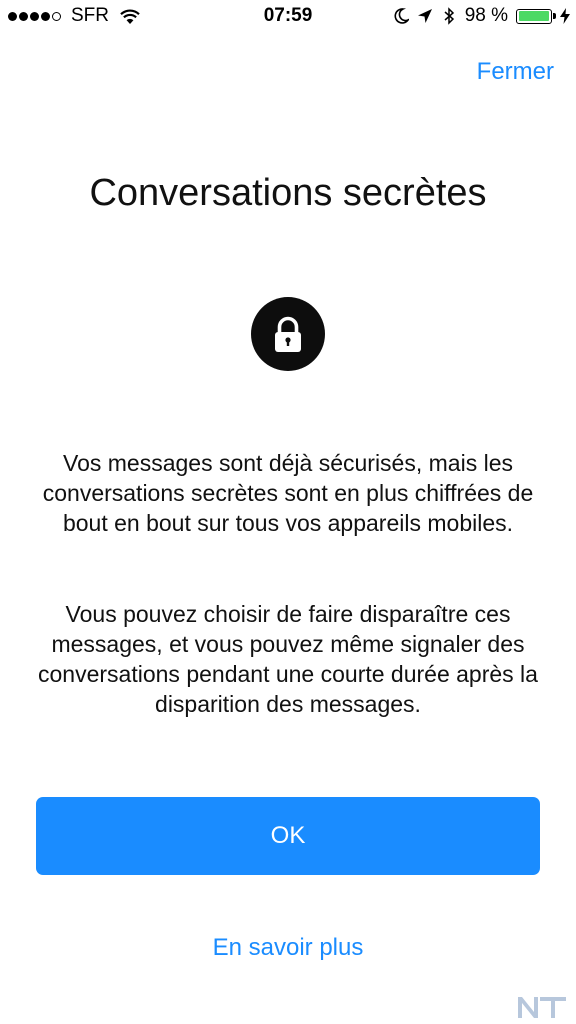 This screenshot has height=1024, width=576. I want to click on status-bar-right: 98 %, so click(481, 16).